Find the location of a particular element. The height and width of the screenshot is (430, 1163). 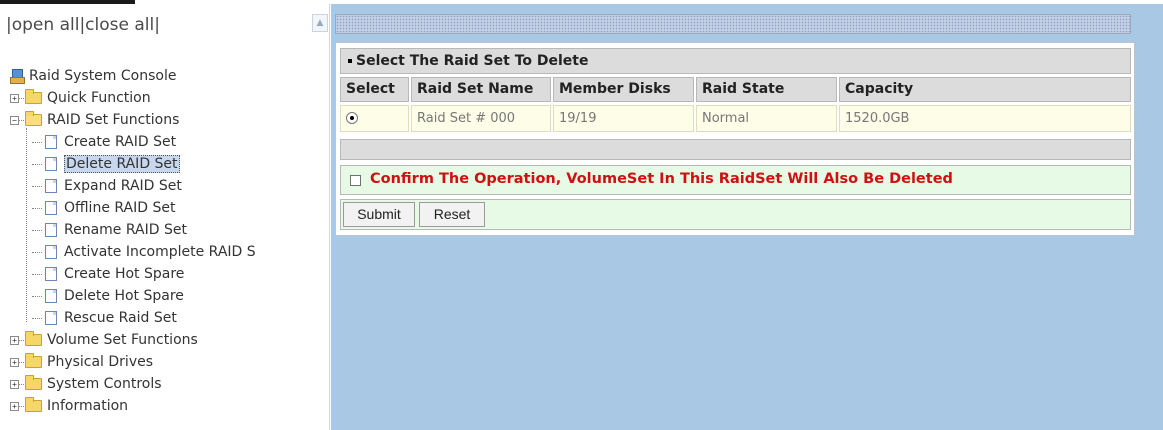

column-header-member-disks: Member Disks is located at coordinates (623, 89).